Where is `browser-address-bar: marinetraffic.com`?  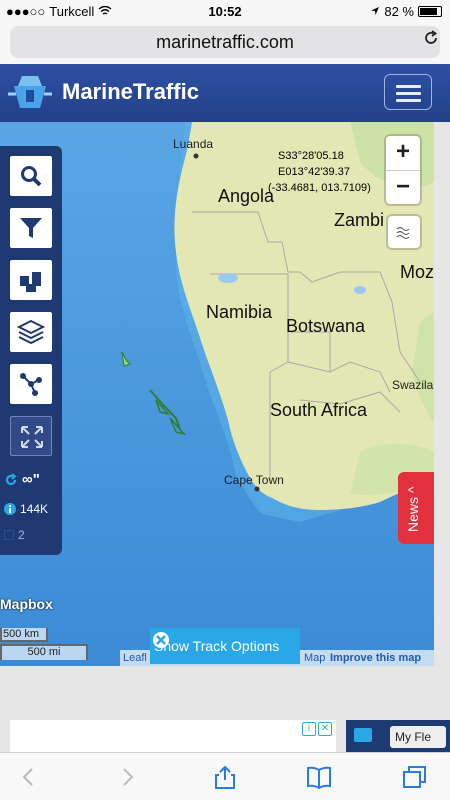
browser-address-bar: marinetraffic.com is located at coordinates (225, 43).